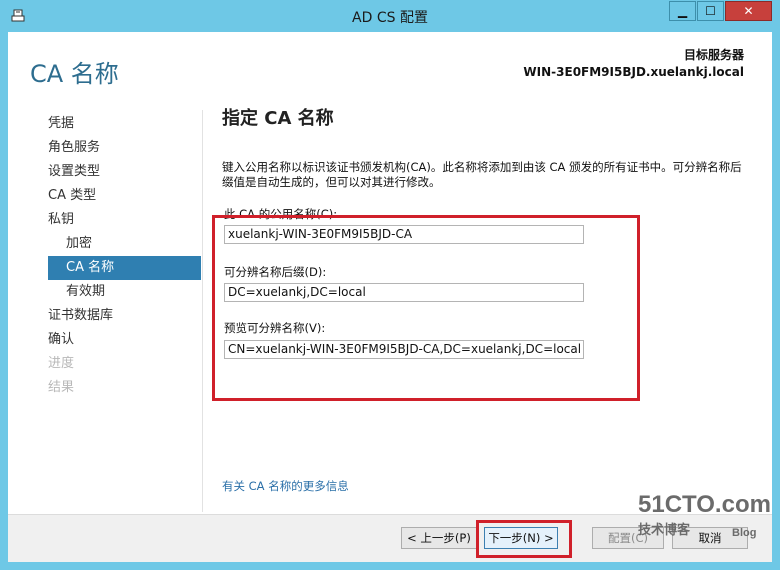  Describe the element at coordinates (285, 486) in the screenshot. I see `more-info-link: 有关 CA 名称的更多信息` at that location.